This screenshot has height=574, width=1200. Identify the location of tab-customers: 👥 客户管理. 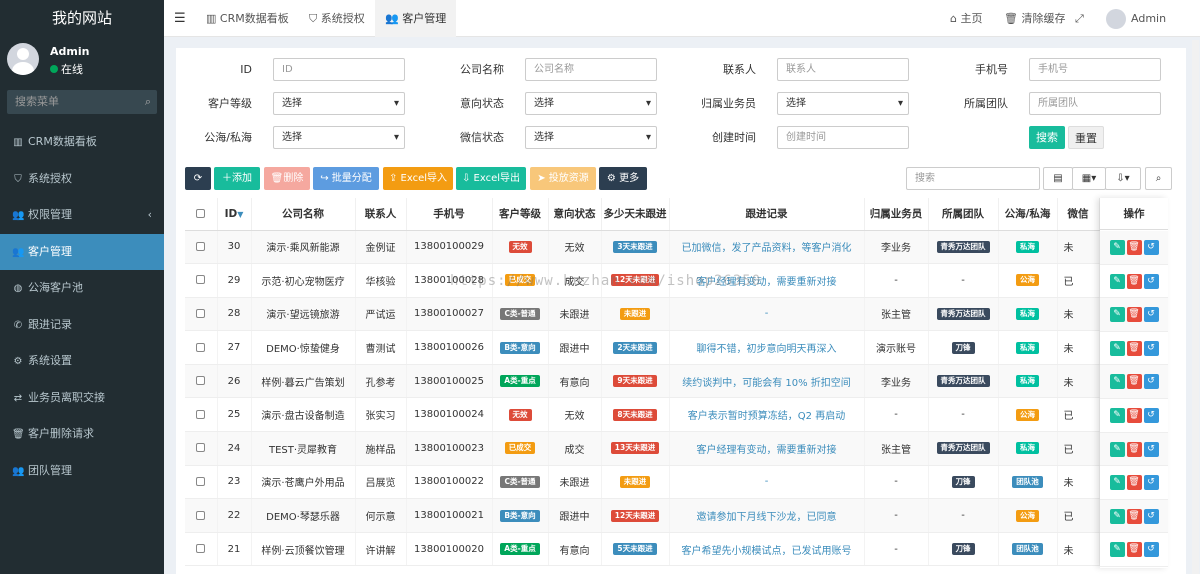
(416, 18).